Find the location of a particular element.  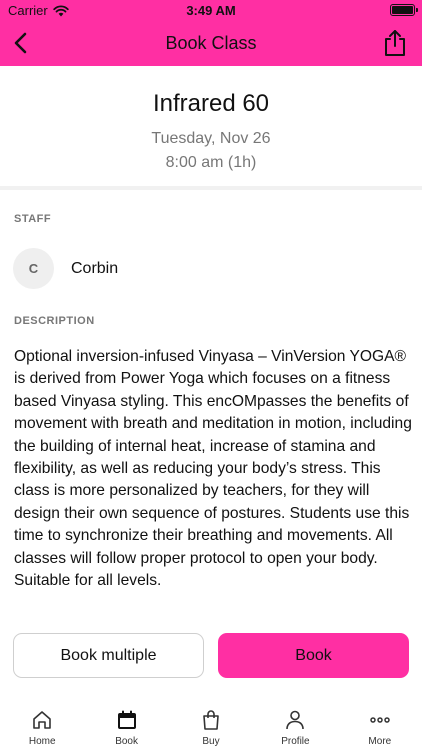

description-section-label: DESCRIPTION is located at coordinates (54, 321).